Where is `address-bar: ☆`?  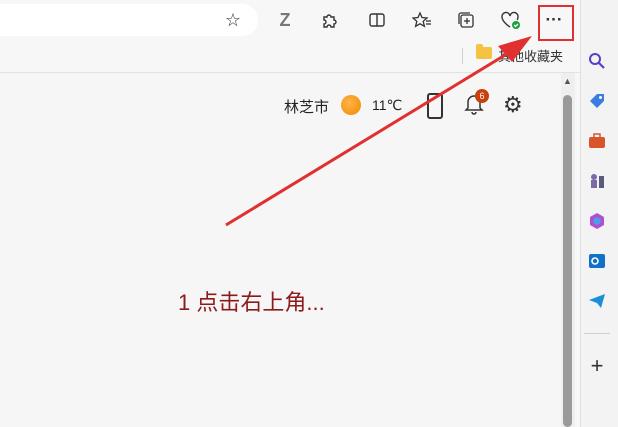 address-bar: ☆ is located at coordinates (129, 20).